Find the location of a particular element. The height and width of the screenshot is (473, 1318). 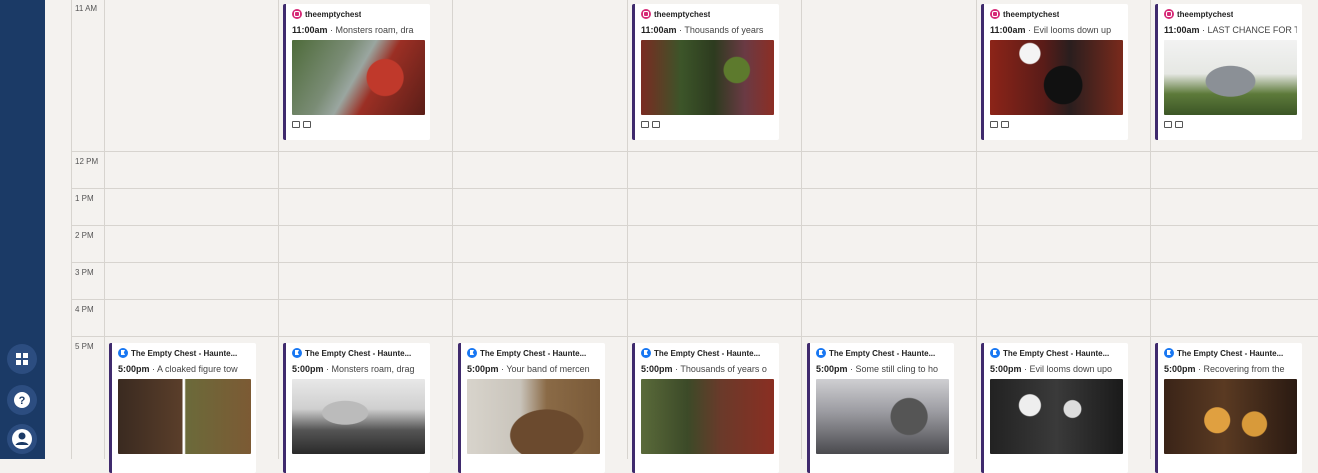

menu-dots-icon: ••• is located at coordinates (22, 2).